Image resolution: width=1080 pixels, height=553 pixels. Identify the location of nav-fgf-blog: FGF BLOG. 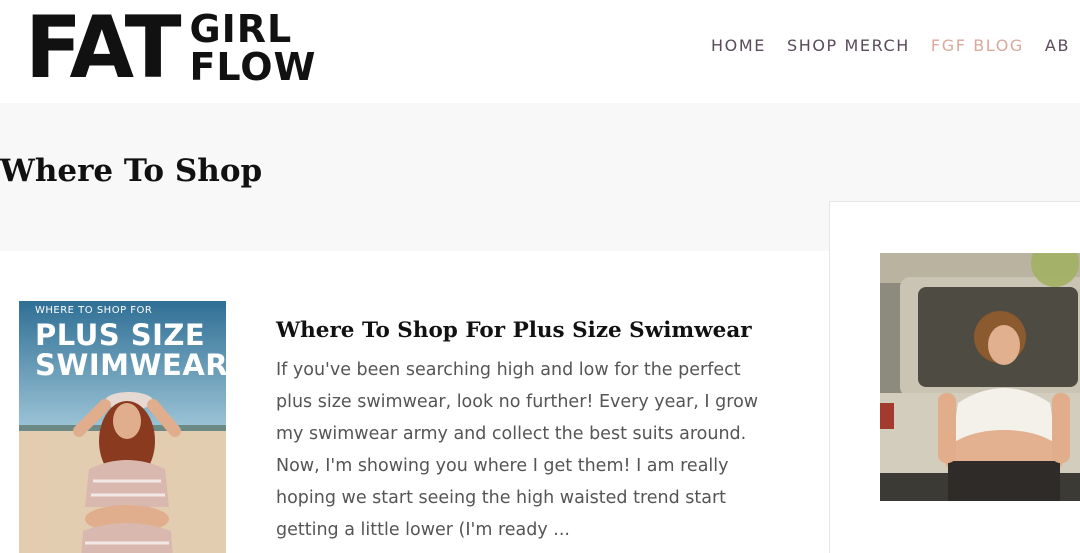
(977, 45).